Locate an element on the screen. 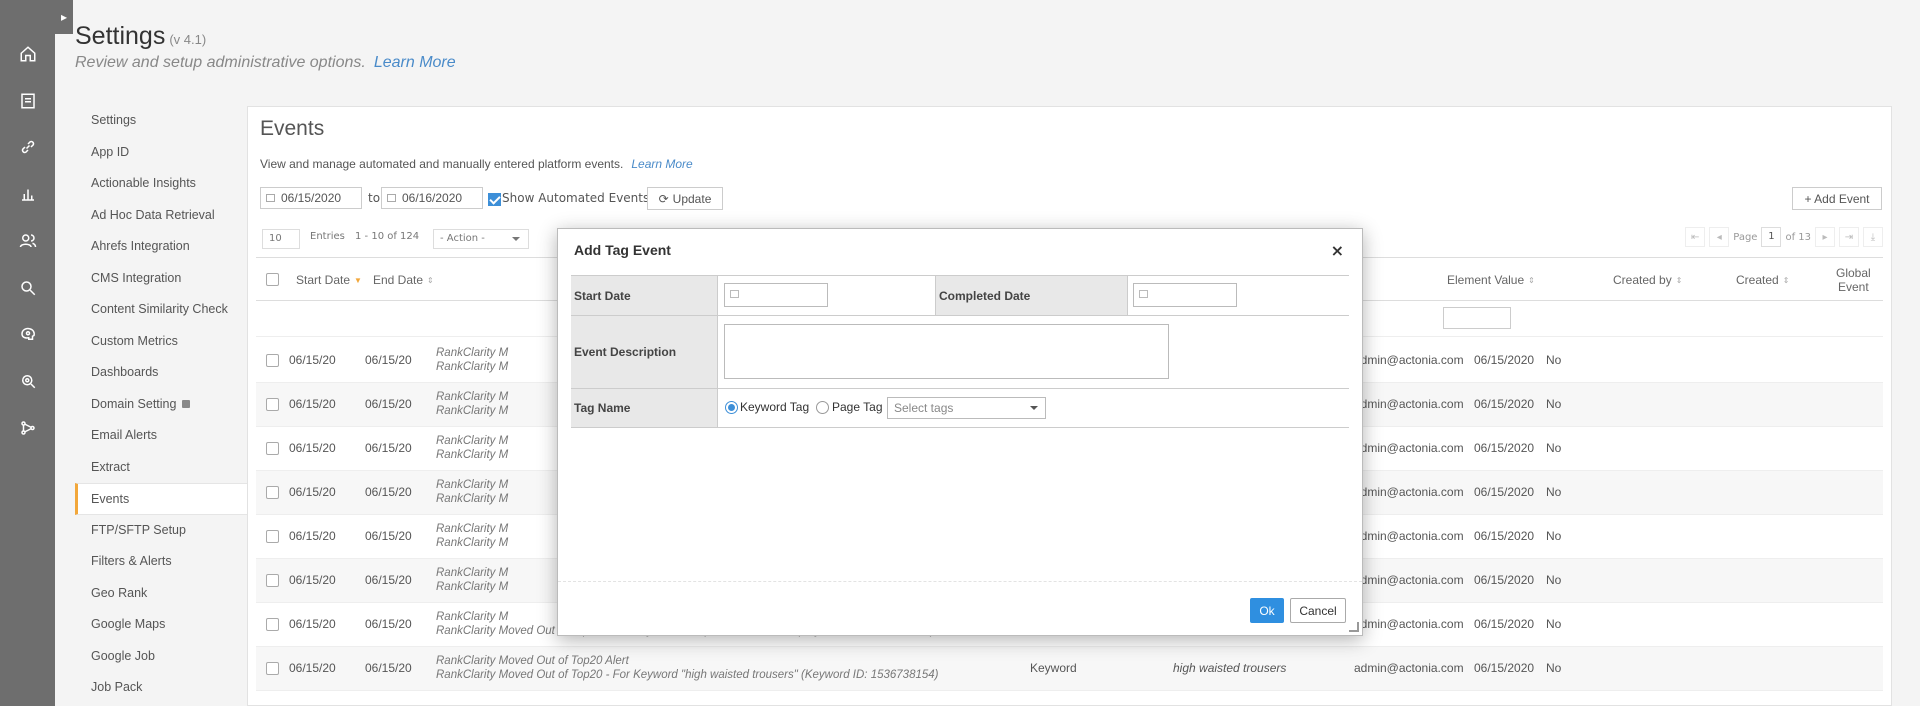 This screenshot has width=1920, height=706. page-of-label: of 13 is located at coordinates (1798, 237).